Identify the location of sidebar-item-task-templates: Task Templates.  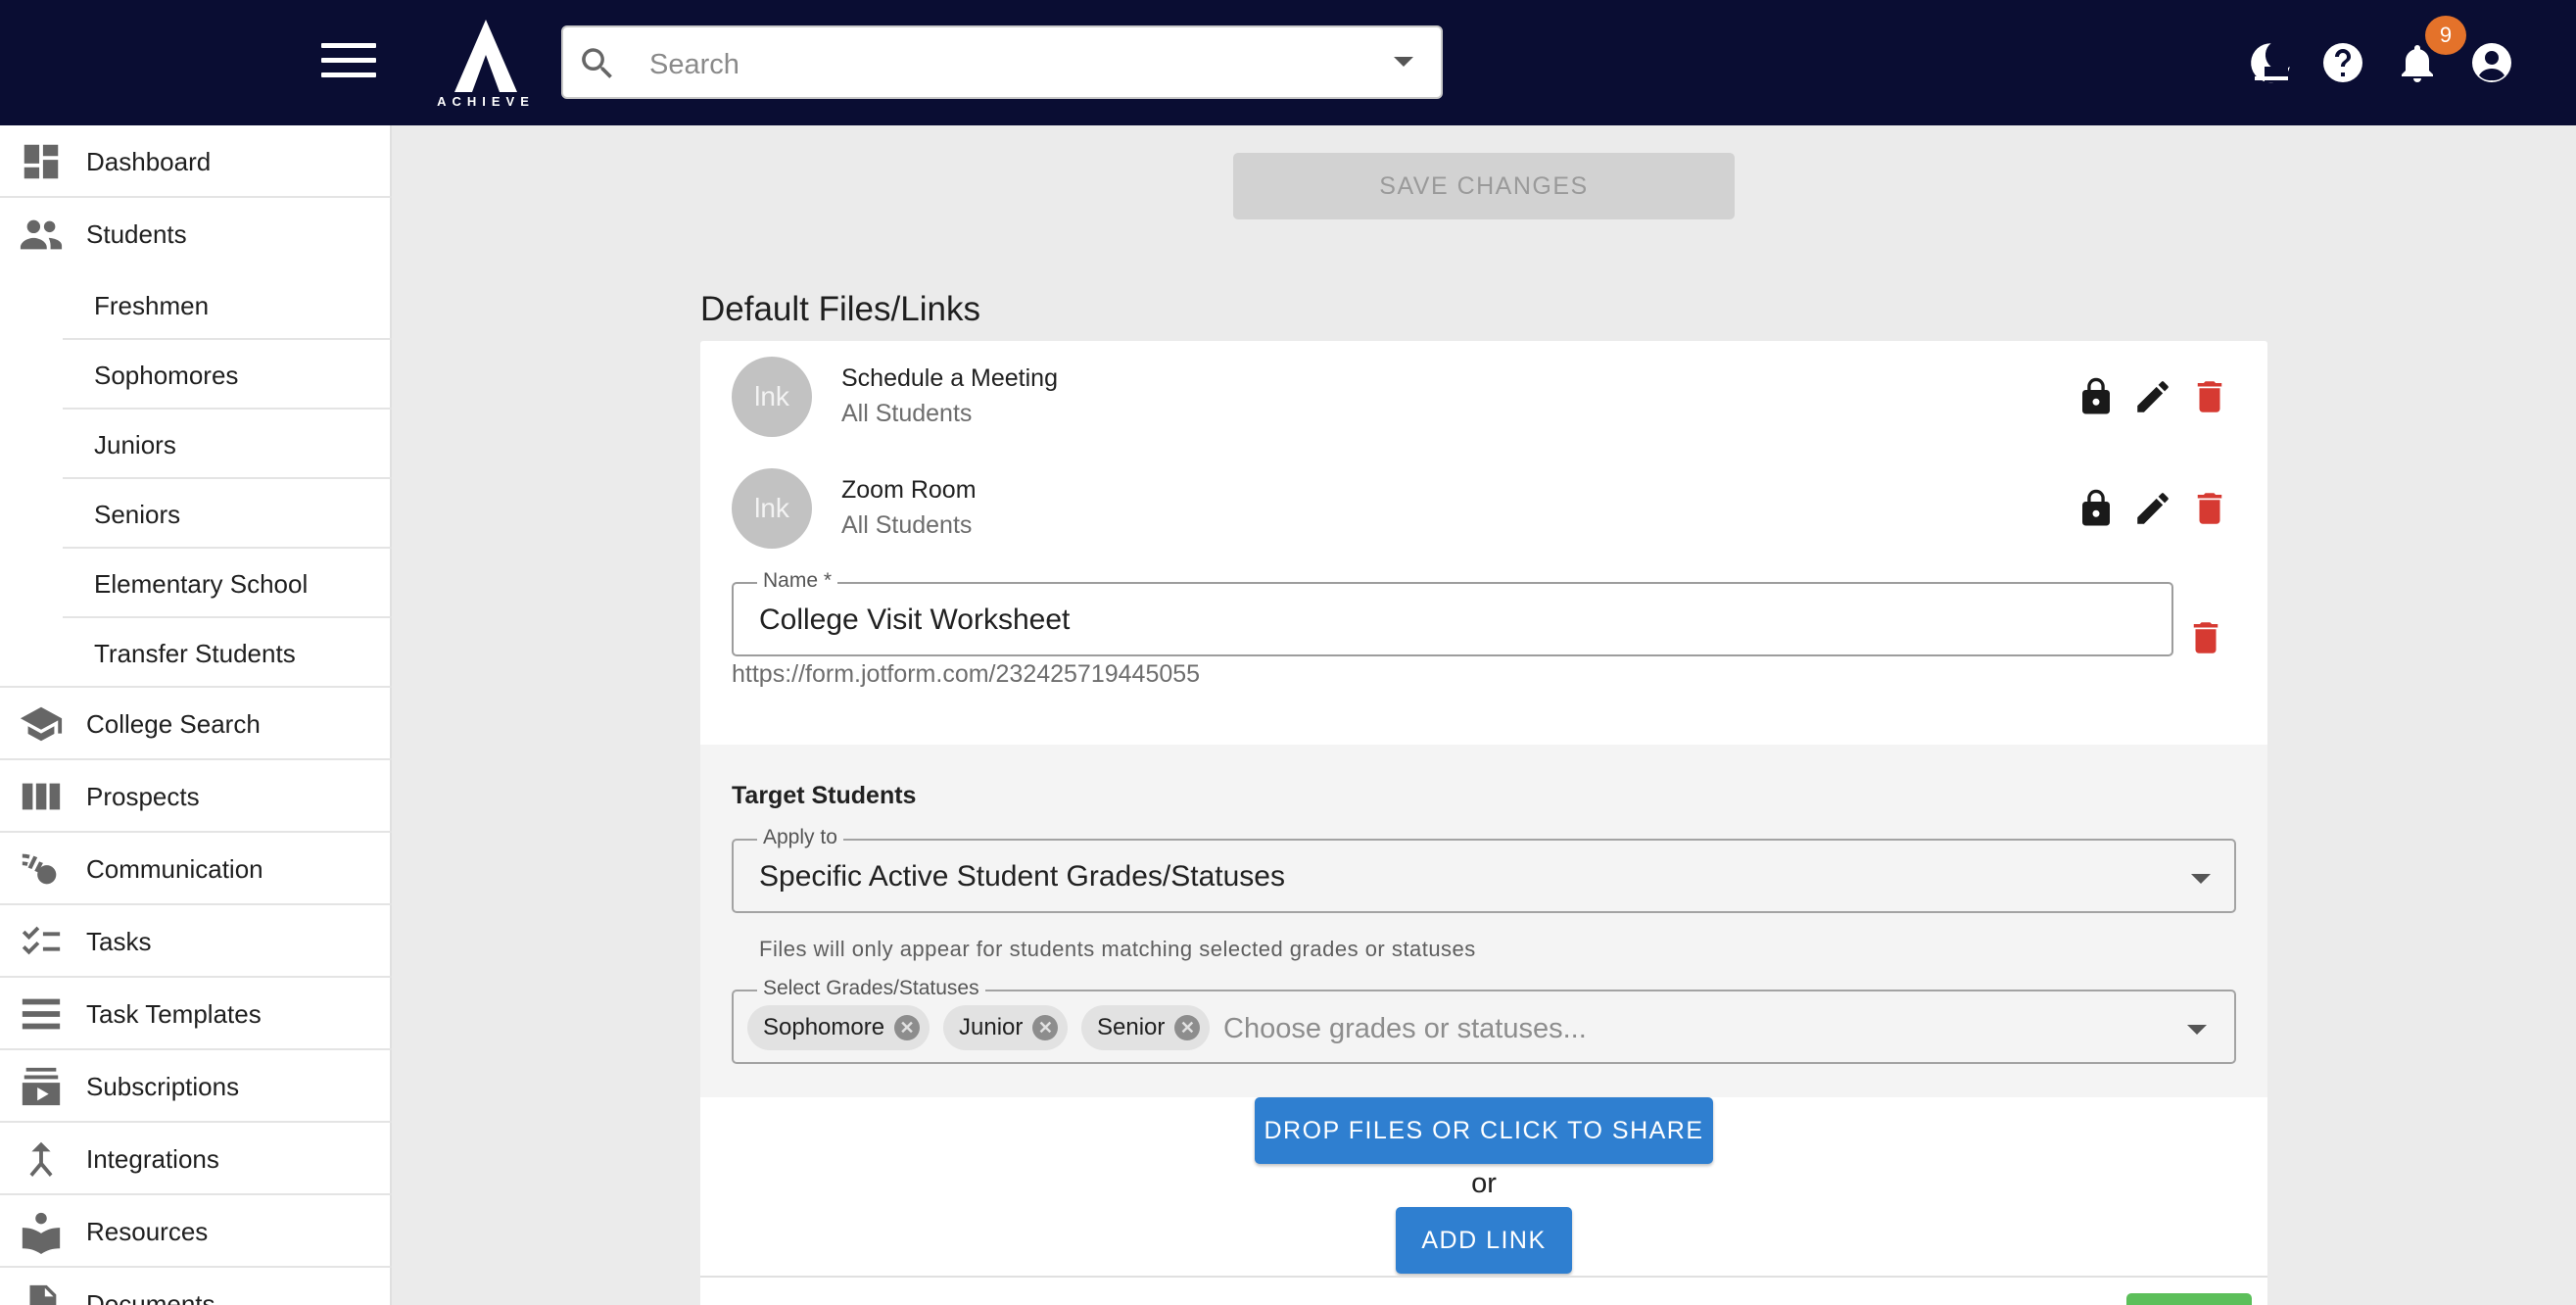
(196, 1014).